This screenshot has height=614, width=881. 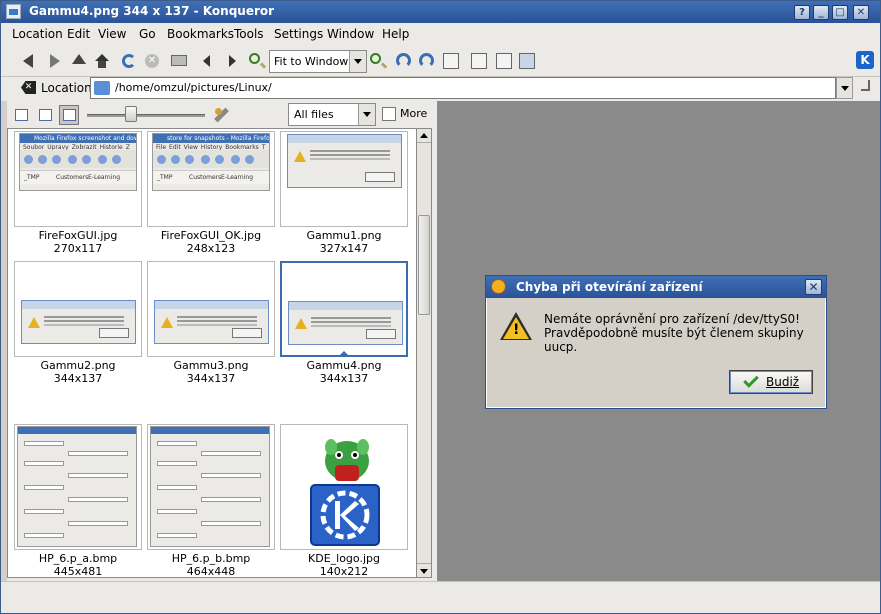 What do you see at coordinates (102, 61) in the screenshot?
I see `home-icon` at bounding box center [102, 61].